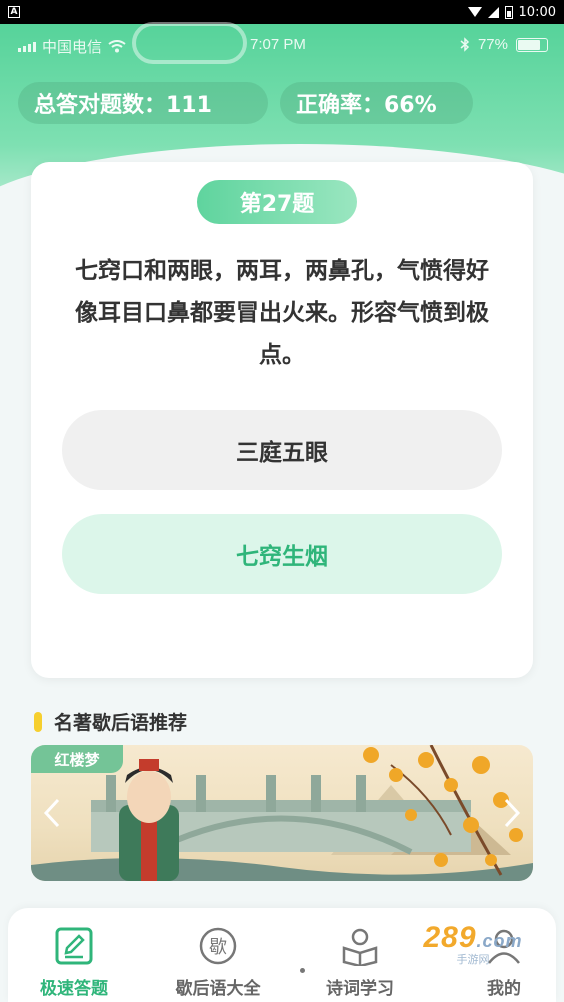 This screenshot has width=564, height=1002. I want to click on cell-signal-icon, so click(493, 12).